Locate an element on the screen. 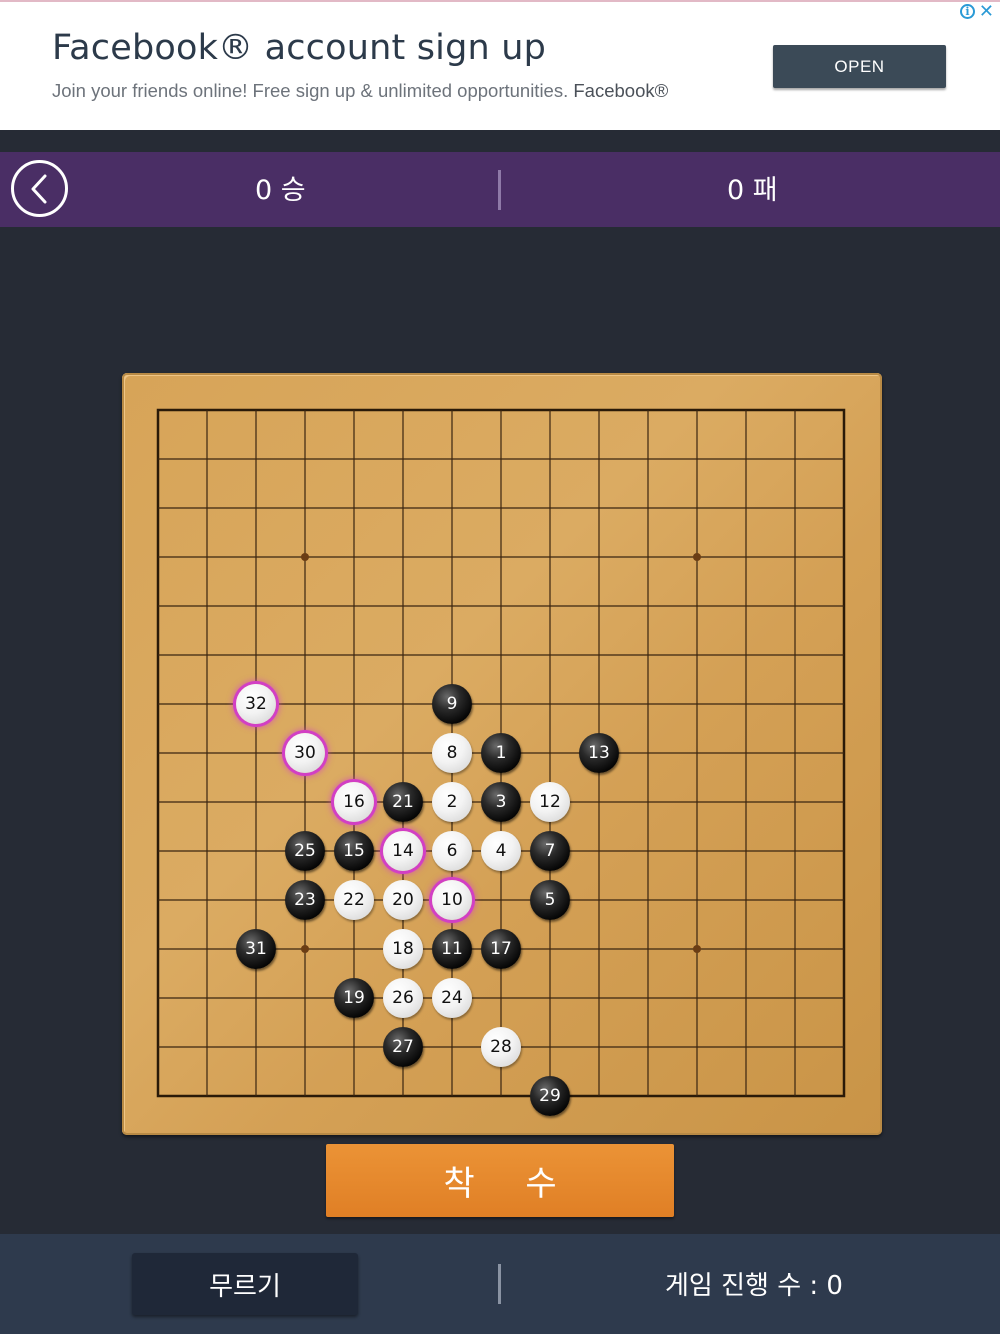 This screenshot has height=1334, width=1000. white-stone: 14 is located at coordinates (403, 851).